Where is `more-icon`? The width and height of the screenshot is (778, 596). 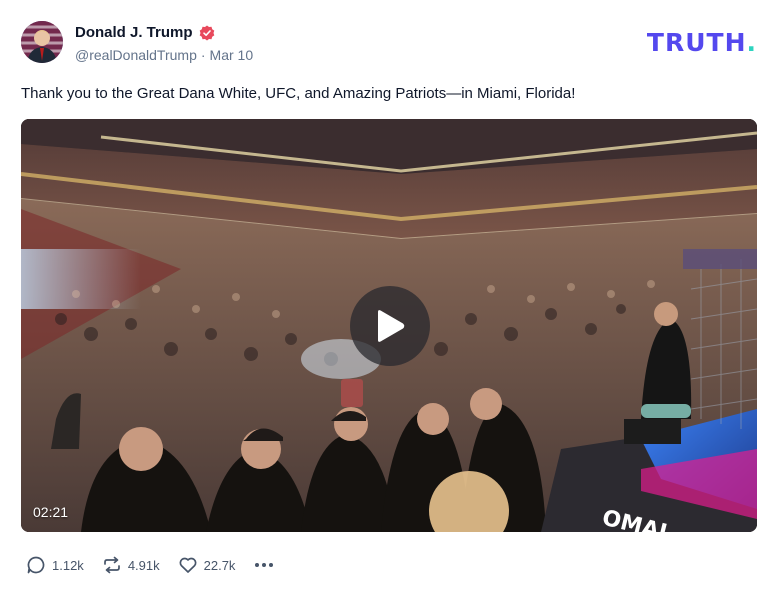
more-icon is located at coordinates (264, 565).